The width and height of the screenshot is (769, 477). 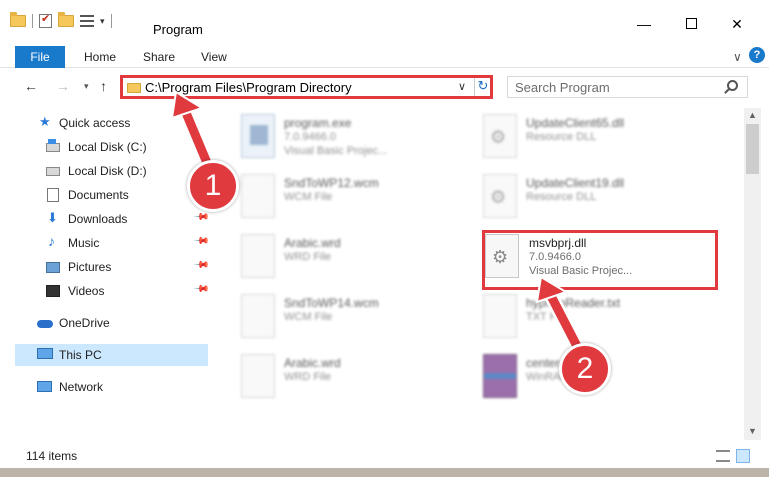 What do you see at coordinates (582, 320) in the screenshot?
I see `file-item-hyphenreader: hyphenReader.txt TXT File` at bounding box center [582, 320].